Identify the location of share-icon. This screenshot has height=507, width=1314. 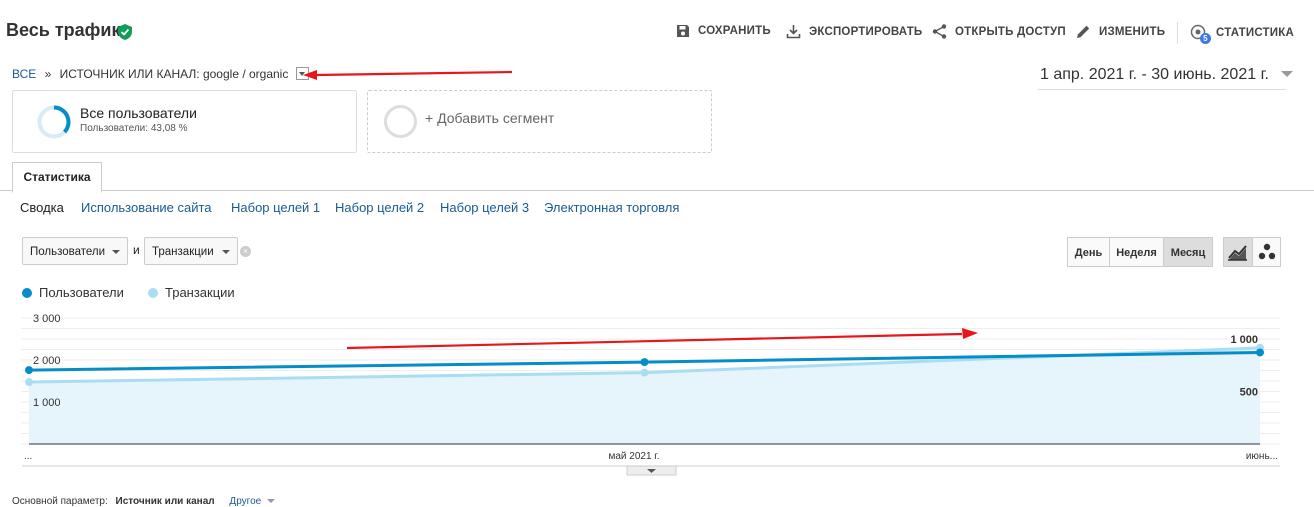
(939, 31).